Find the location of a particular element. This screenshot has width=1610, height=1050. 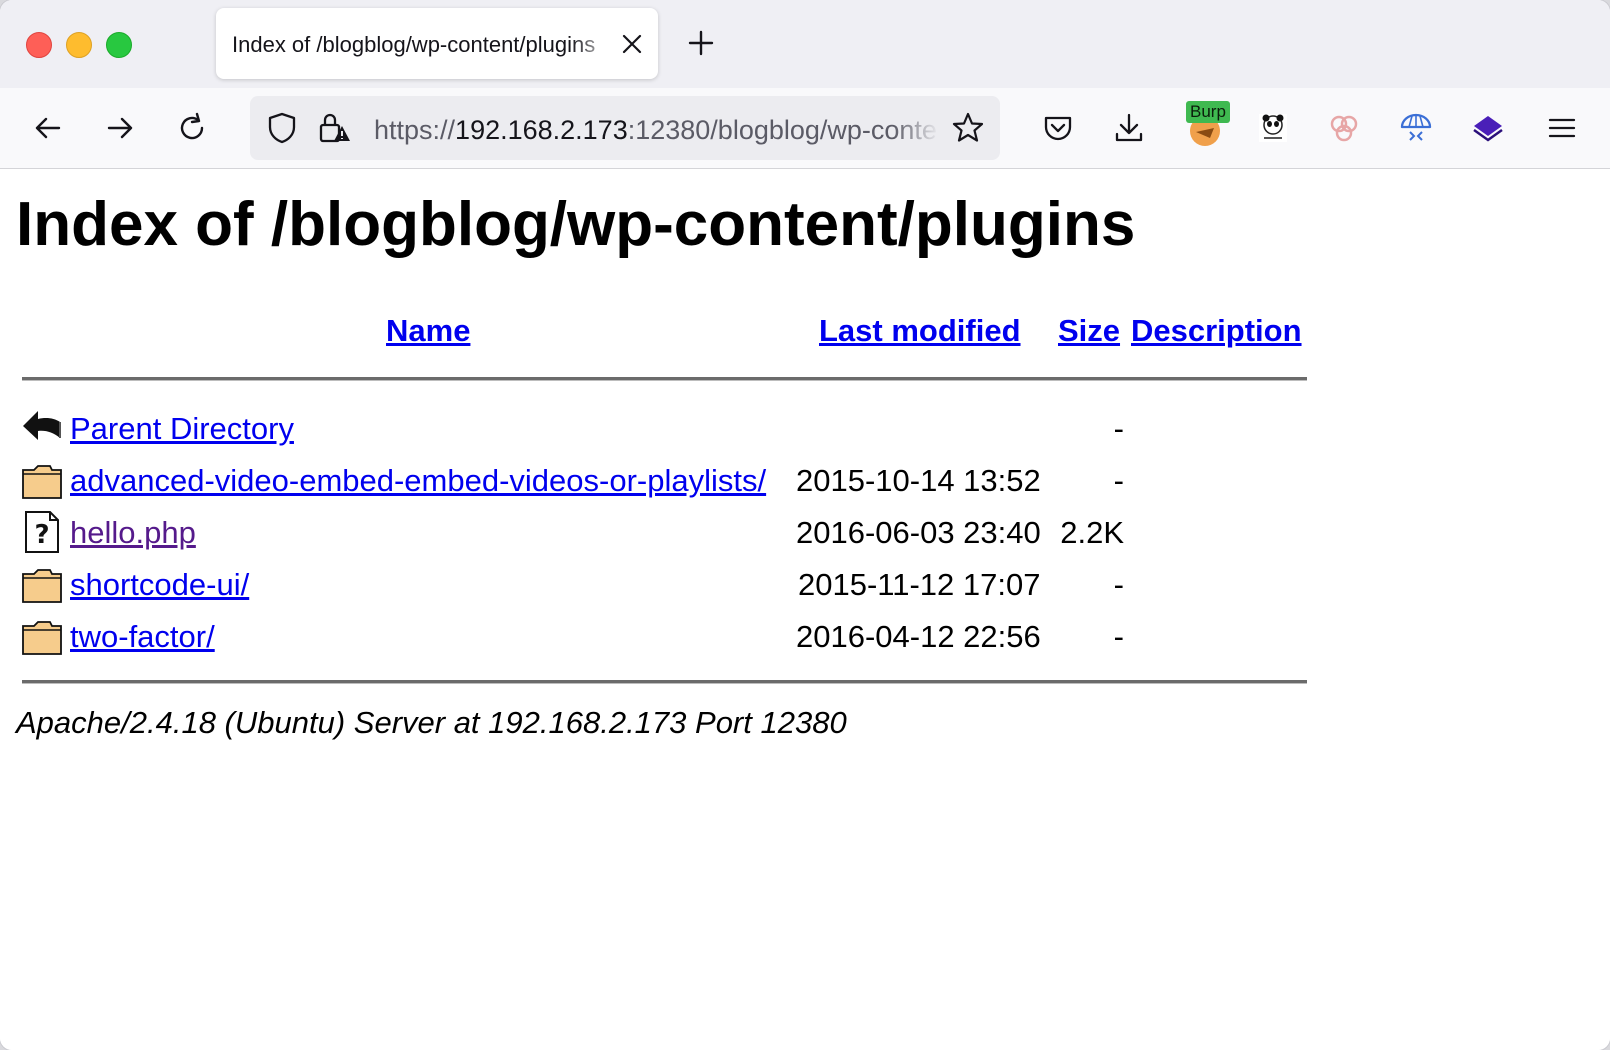

column-header-last-modified: Last modified is located at coordinates (920, 331).